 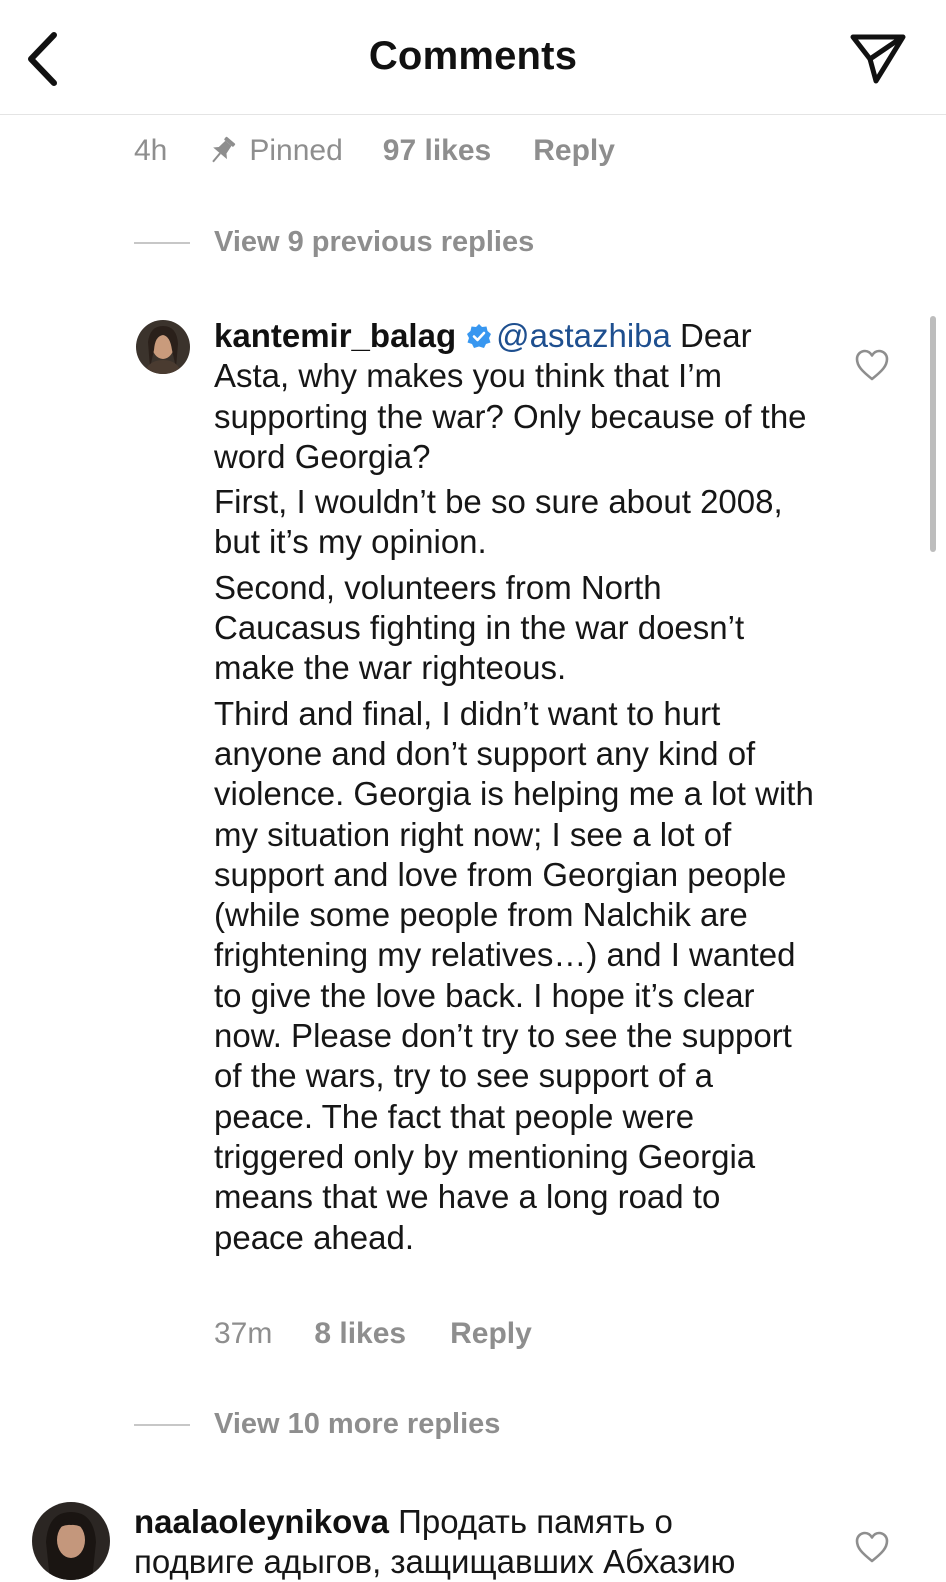 I want to click on pinned-indicator: Pinned, so click(x=274, y=151).